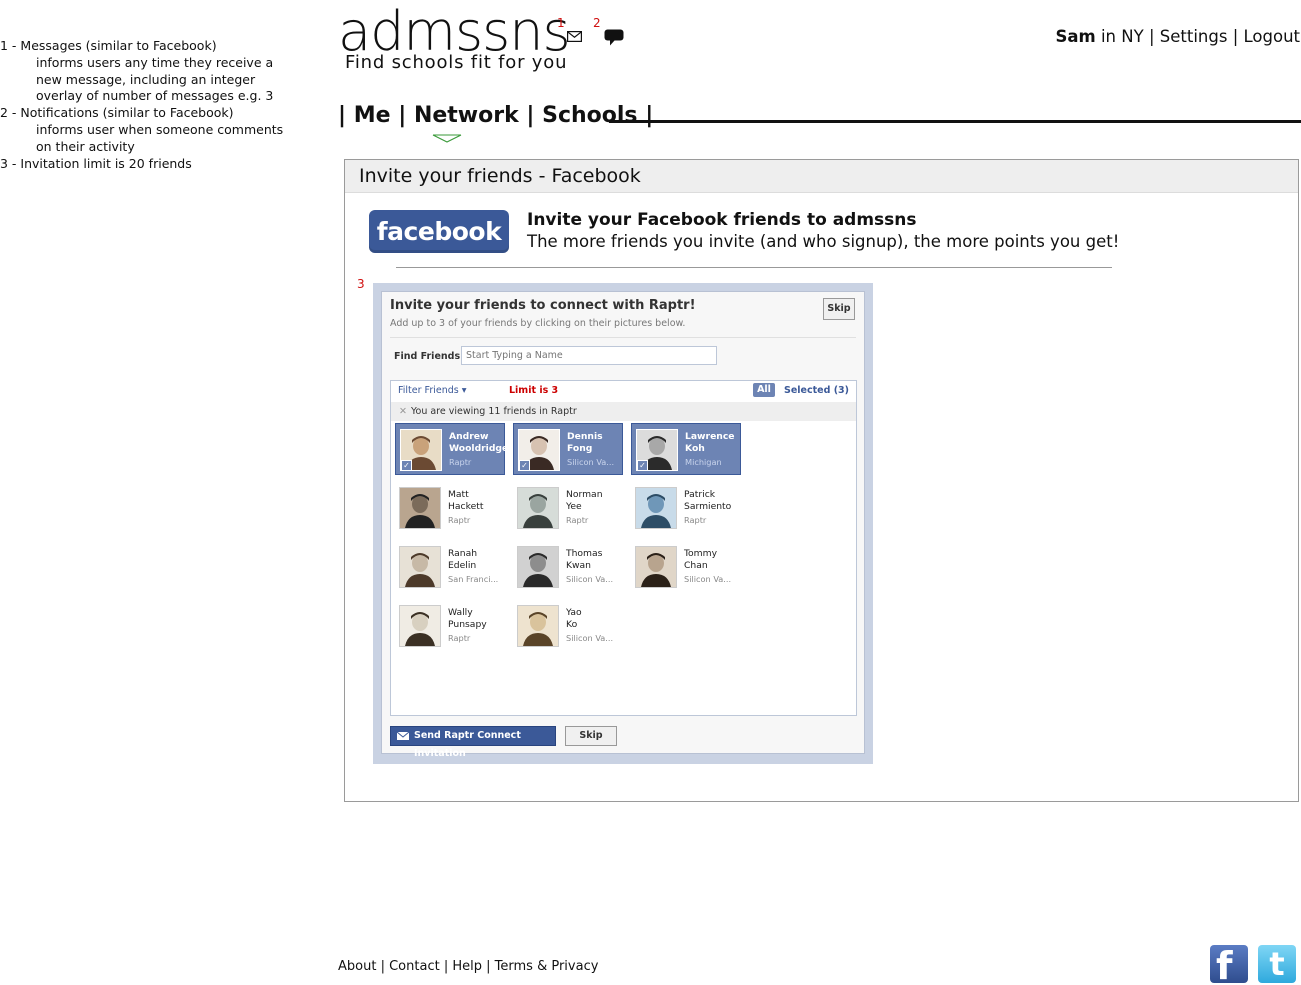 Image resolution: width=1301 pixels, height=985 pixels. Describe the element at coordinates (701, 553) in the screenshot. I see `friend-first-name: Tommy` at that location.